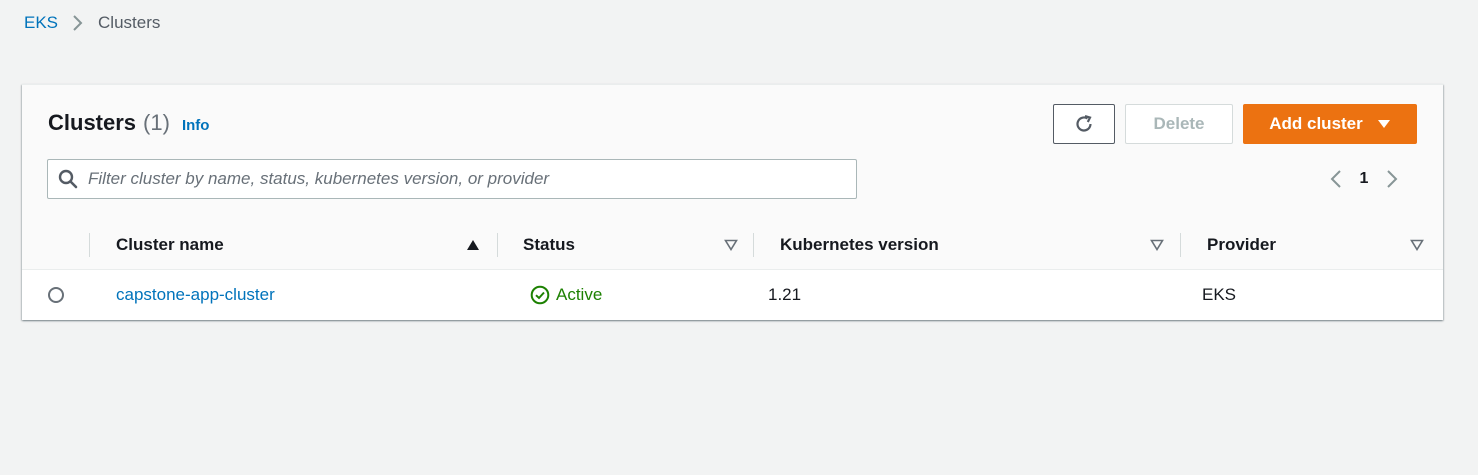  What do you see at coordinates (1219, 294) in the screenshot?
I see `provider-cell: EKS` at bounding box center [1219, 294].